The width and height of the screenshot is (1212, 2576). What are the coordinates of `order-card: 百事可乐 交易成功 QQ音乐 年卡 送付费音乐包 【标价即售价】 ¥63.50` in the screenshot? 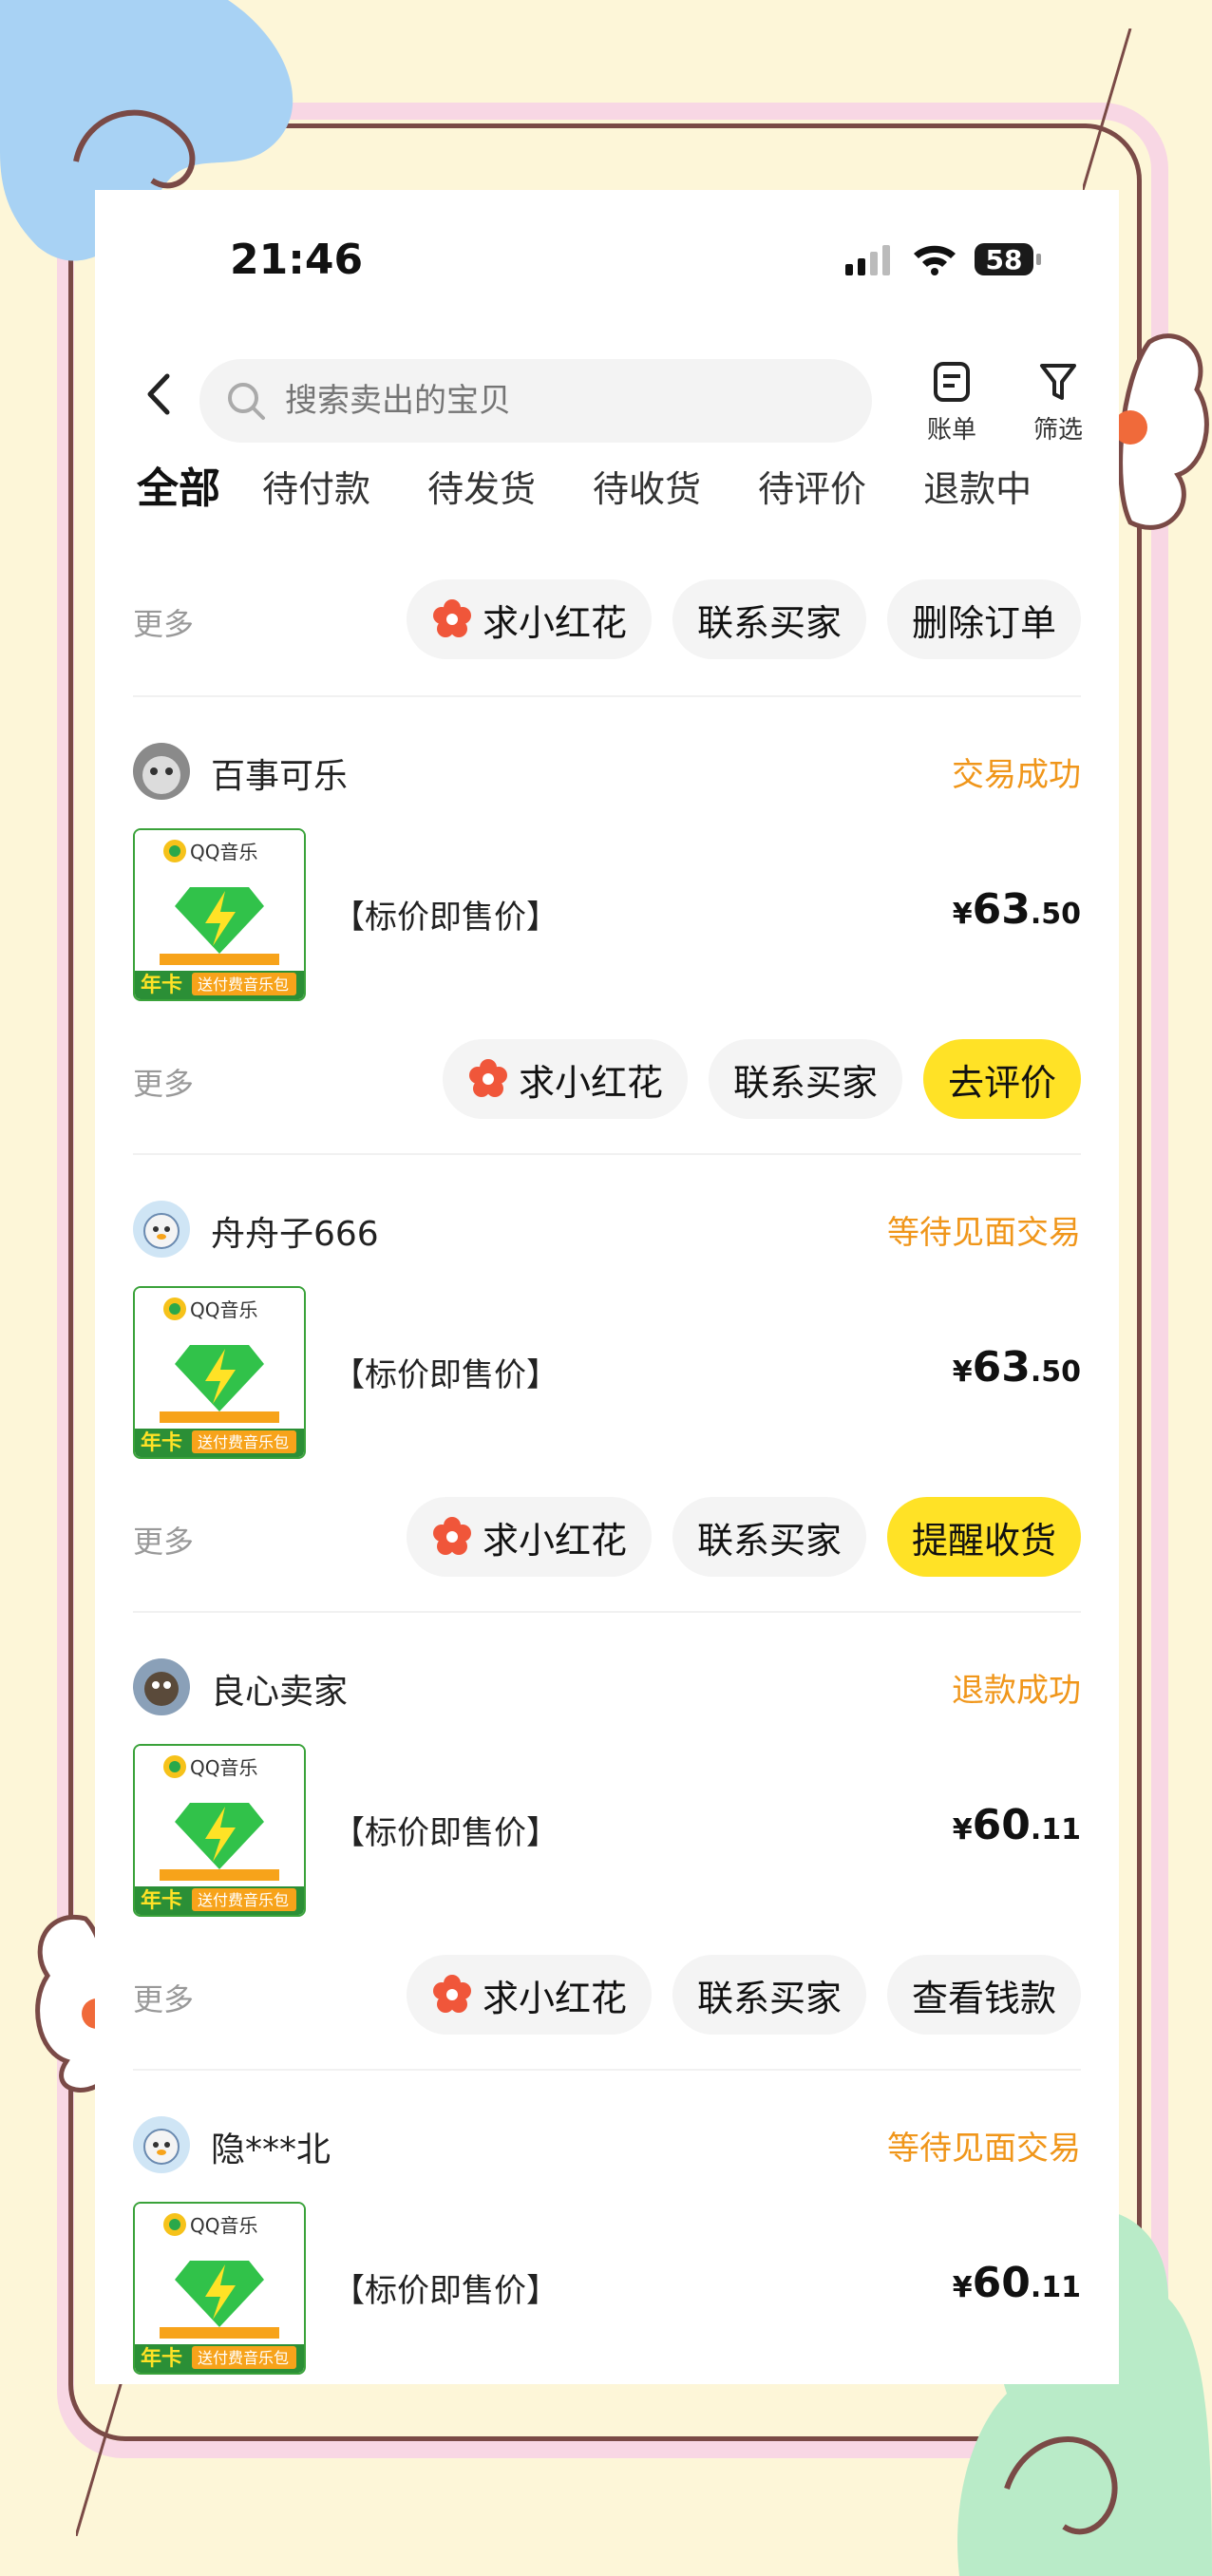 It's located at (607, 880).